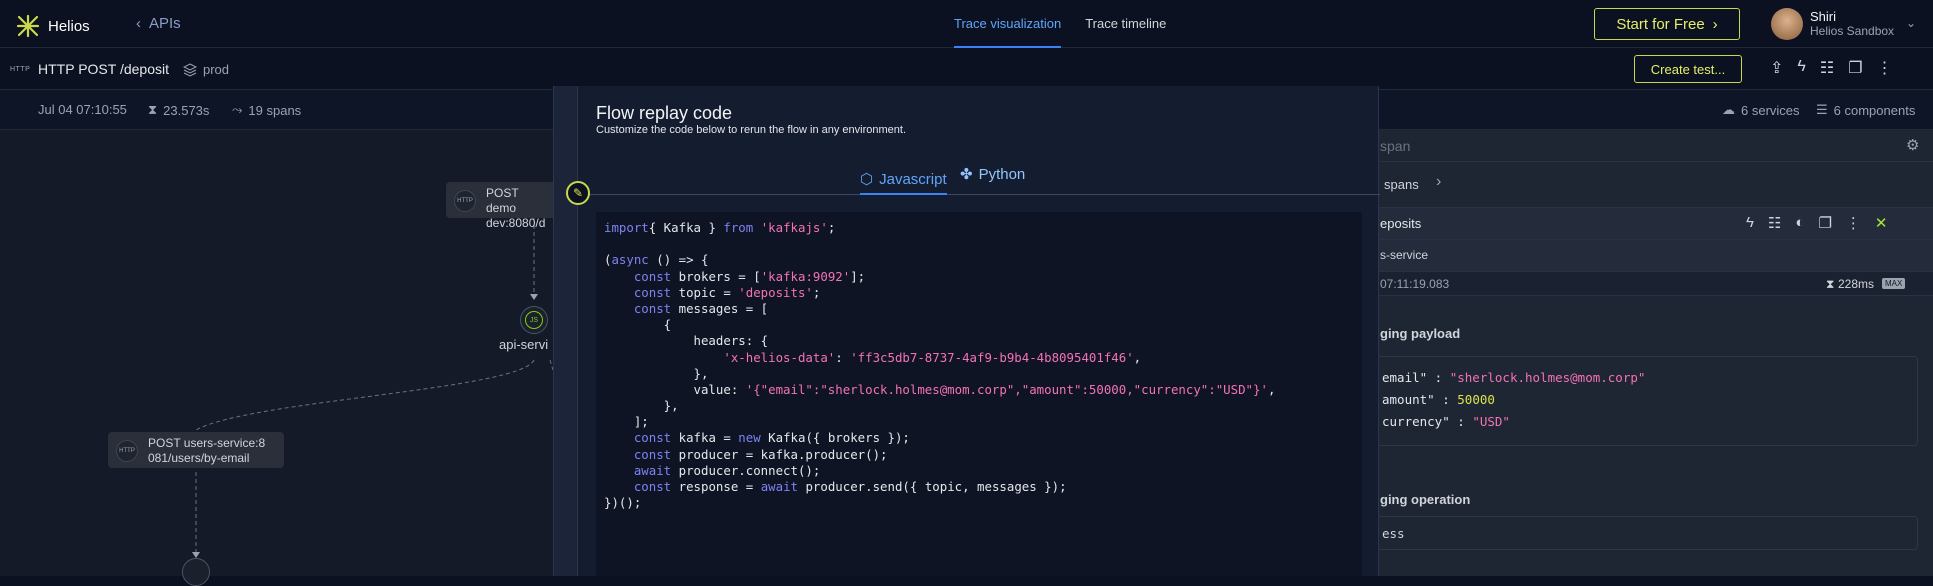 The height and width of the screenshot is (586, 1933). Describe the element at coordinates (794, 227) in the screenshot. I see `code-token: 'kafkajs'` at that location.